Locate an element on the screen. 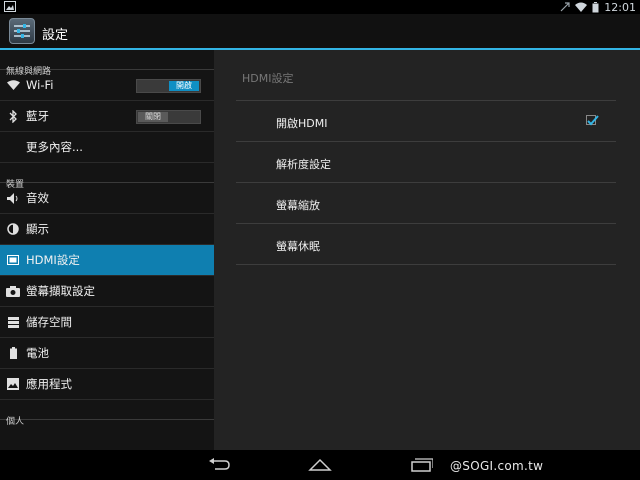  sidebar-item-label: Wi-Fi is located at coordinates (40, 85).